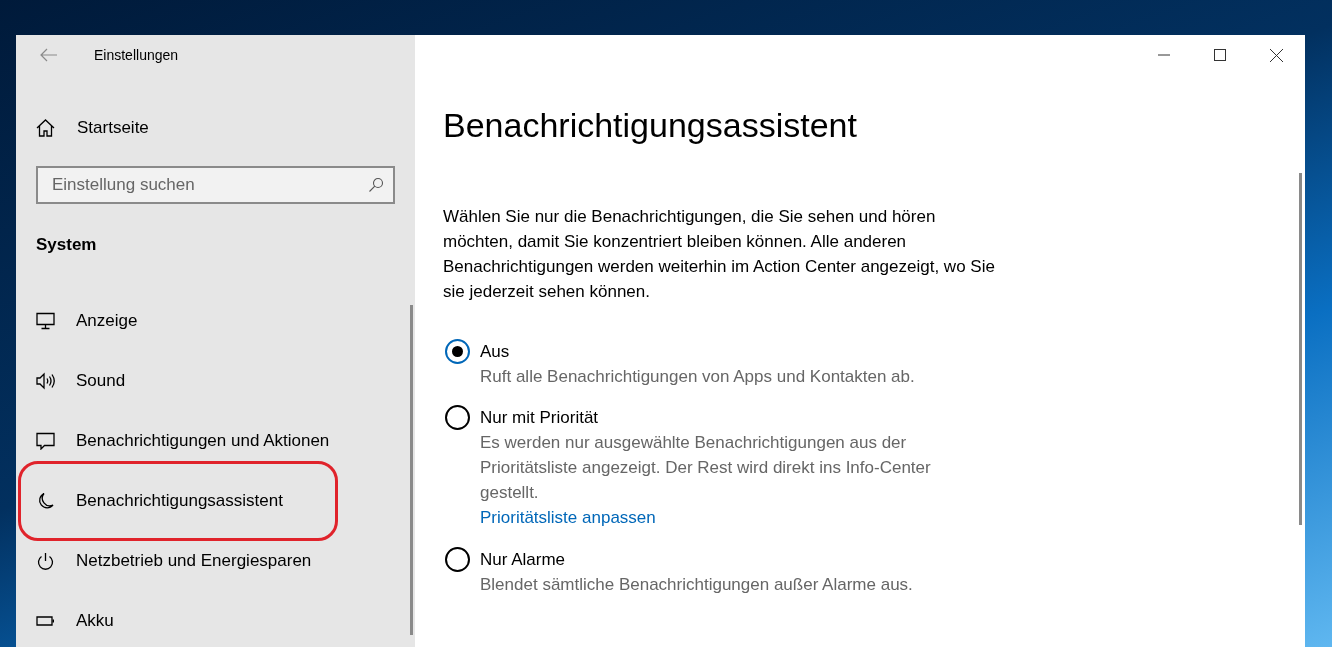 The width and height of the screenshot is (1332, 647). I want to click on sidebar-item: Sound, so click(215, 381).